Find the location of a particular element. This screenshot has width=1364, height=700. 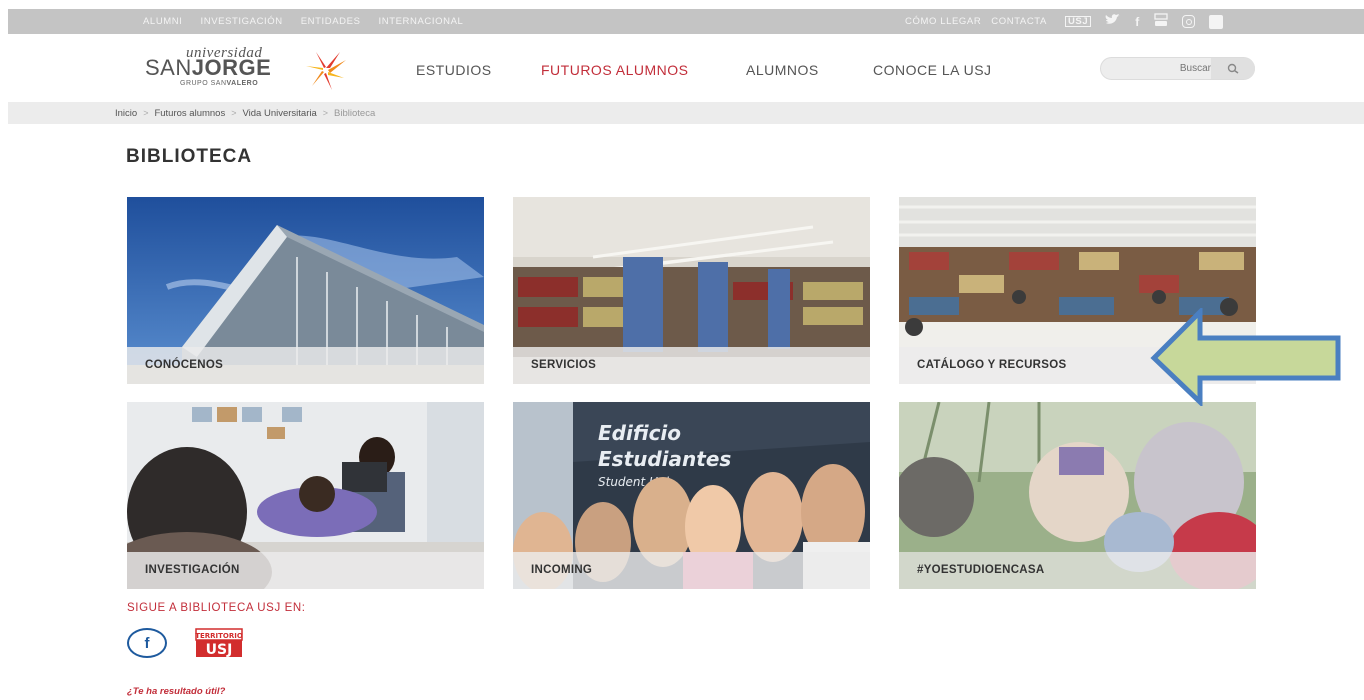

search-box is located at coordinates (1177, 68).